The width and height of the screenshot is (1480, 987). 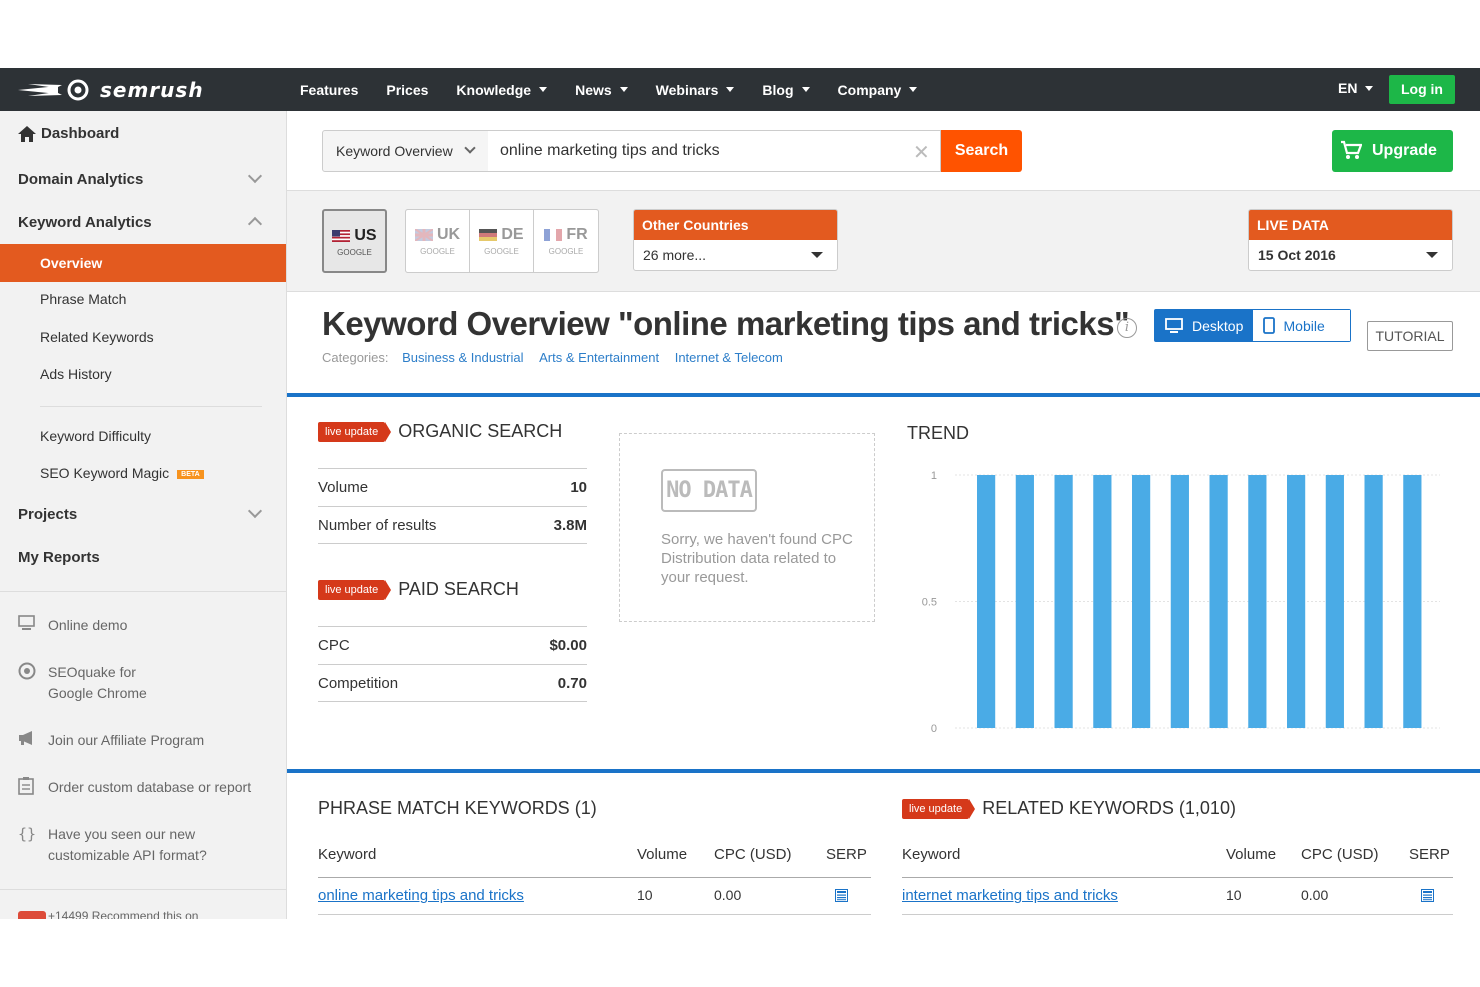 What do you see at coordinates (150, 787) in the screenshot?
I see `util-label: Order custom database or report` at bounding box center [150, 787].